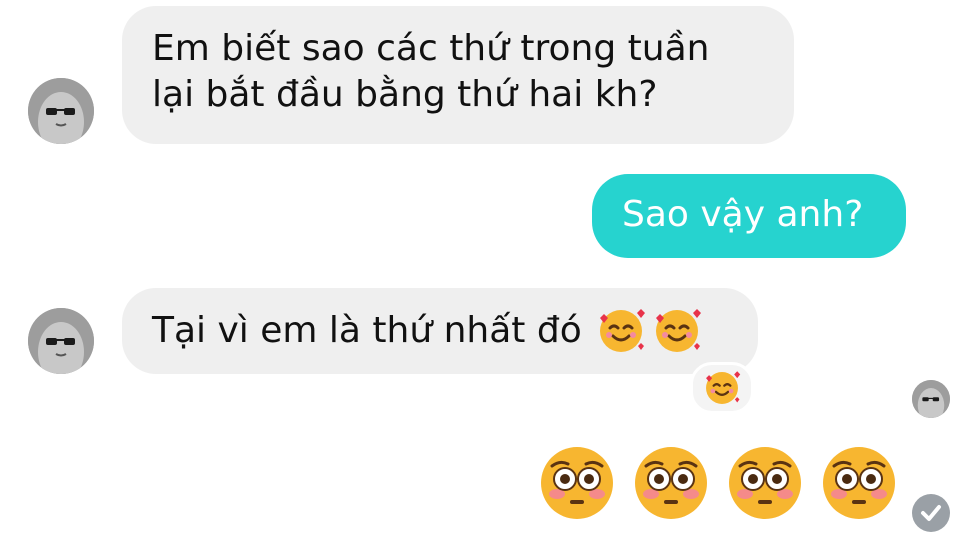  I want to click on check-circle-icon, so click(931, 513).